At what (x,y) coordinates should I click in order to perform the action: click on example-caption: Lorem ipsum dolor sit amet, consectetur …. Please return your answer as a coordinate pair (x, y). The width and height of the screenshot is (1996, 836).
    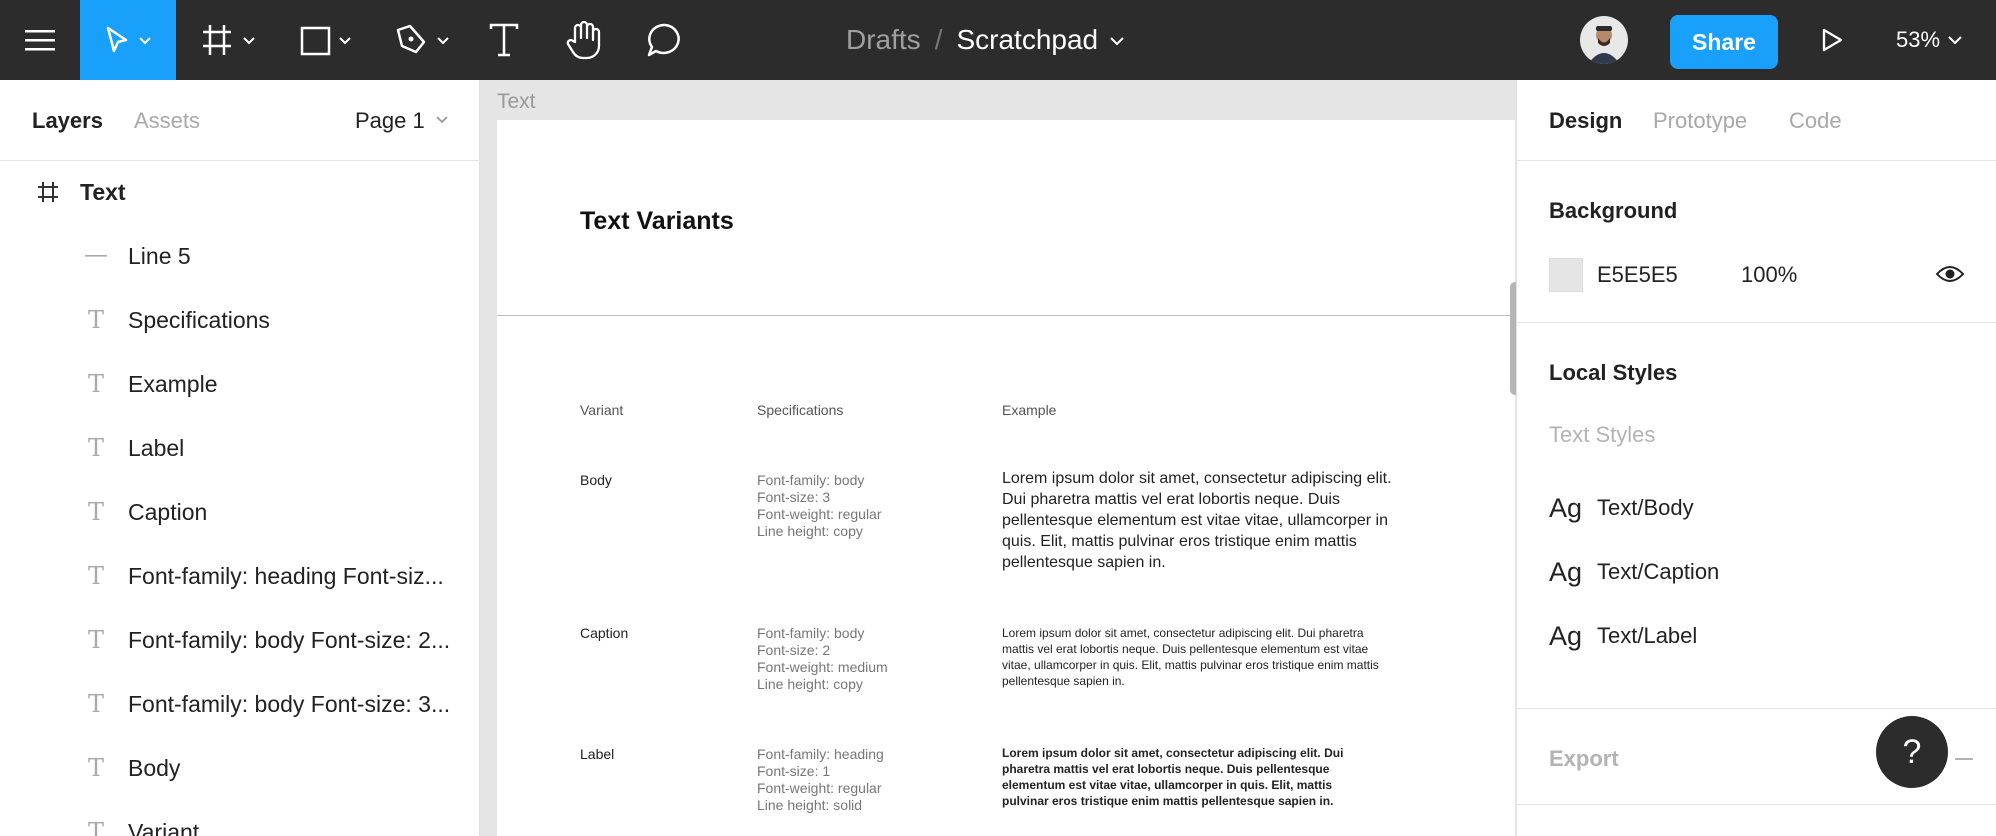
    Looking at the image, I should click on (1190, 657).